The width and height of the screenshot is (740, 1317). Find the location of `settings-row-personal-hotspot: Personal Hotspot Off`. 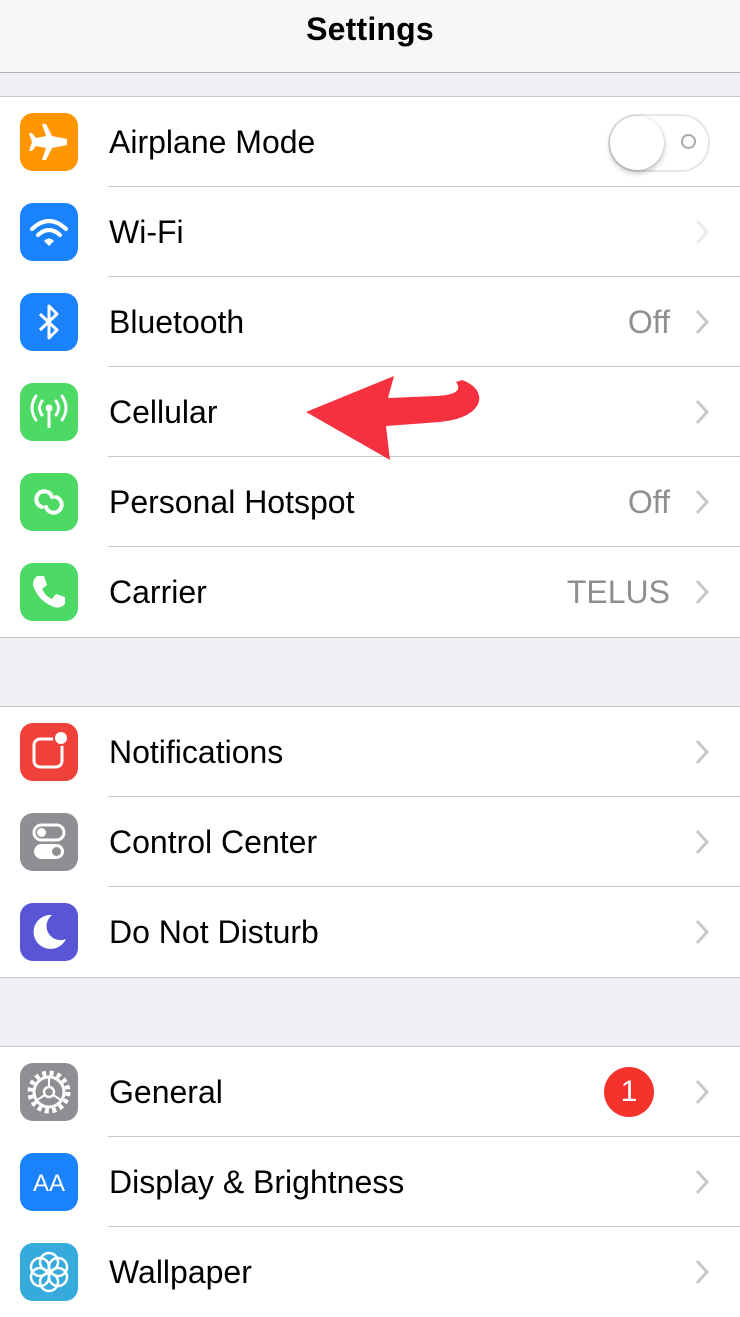

settings-row-personal-hotspot: Personal Hotspot Off is located at coordinates (370, 502).